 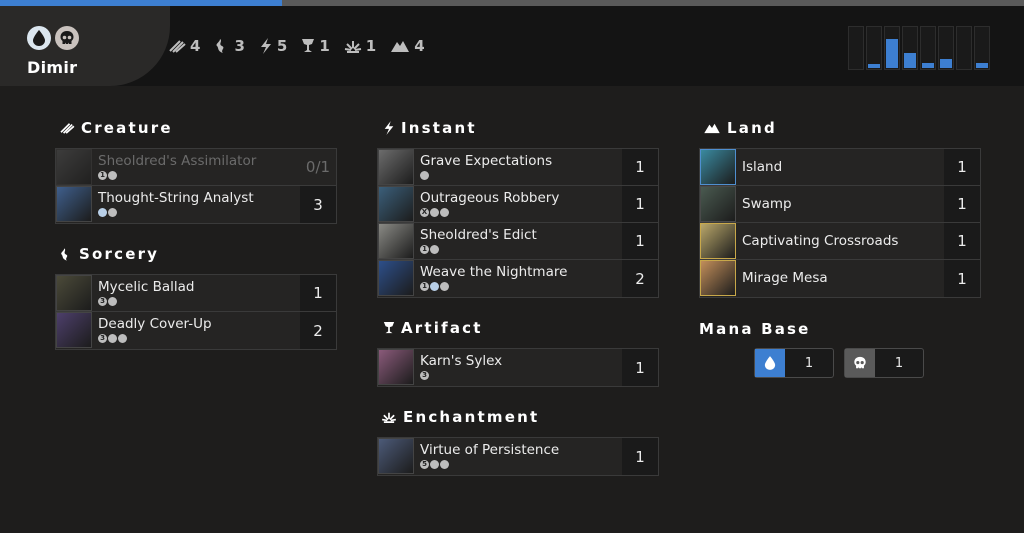 I want to click on section-title-creature-label: Creature, so click(x=127, y=128).